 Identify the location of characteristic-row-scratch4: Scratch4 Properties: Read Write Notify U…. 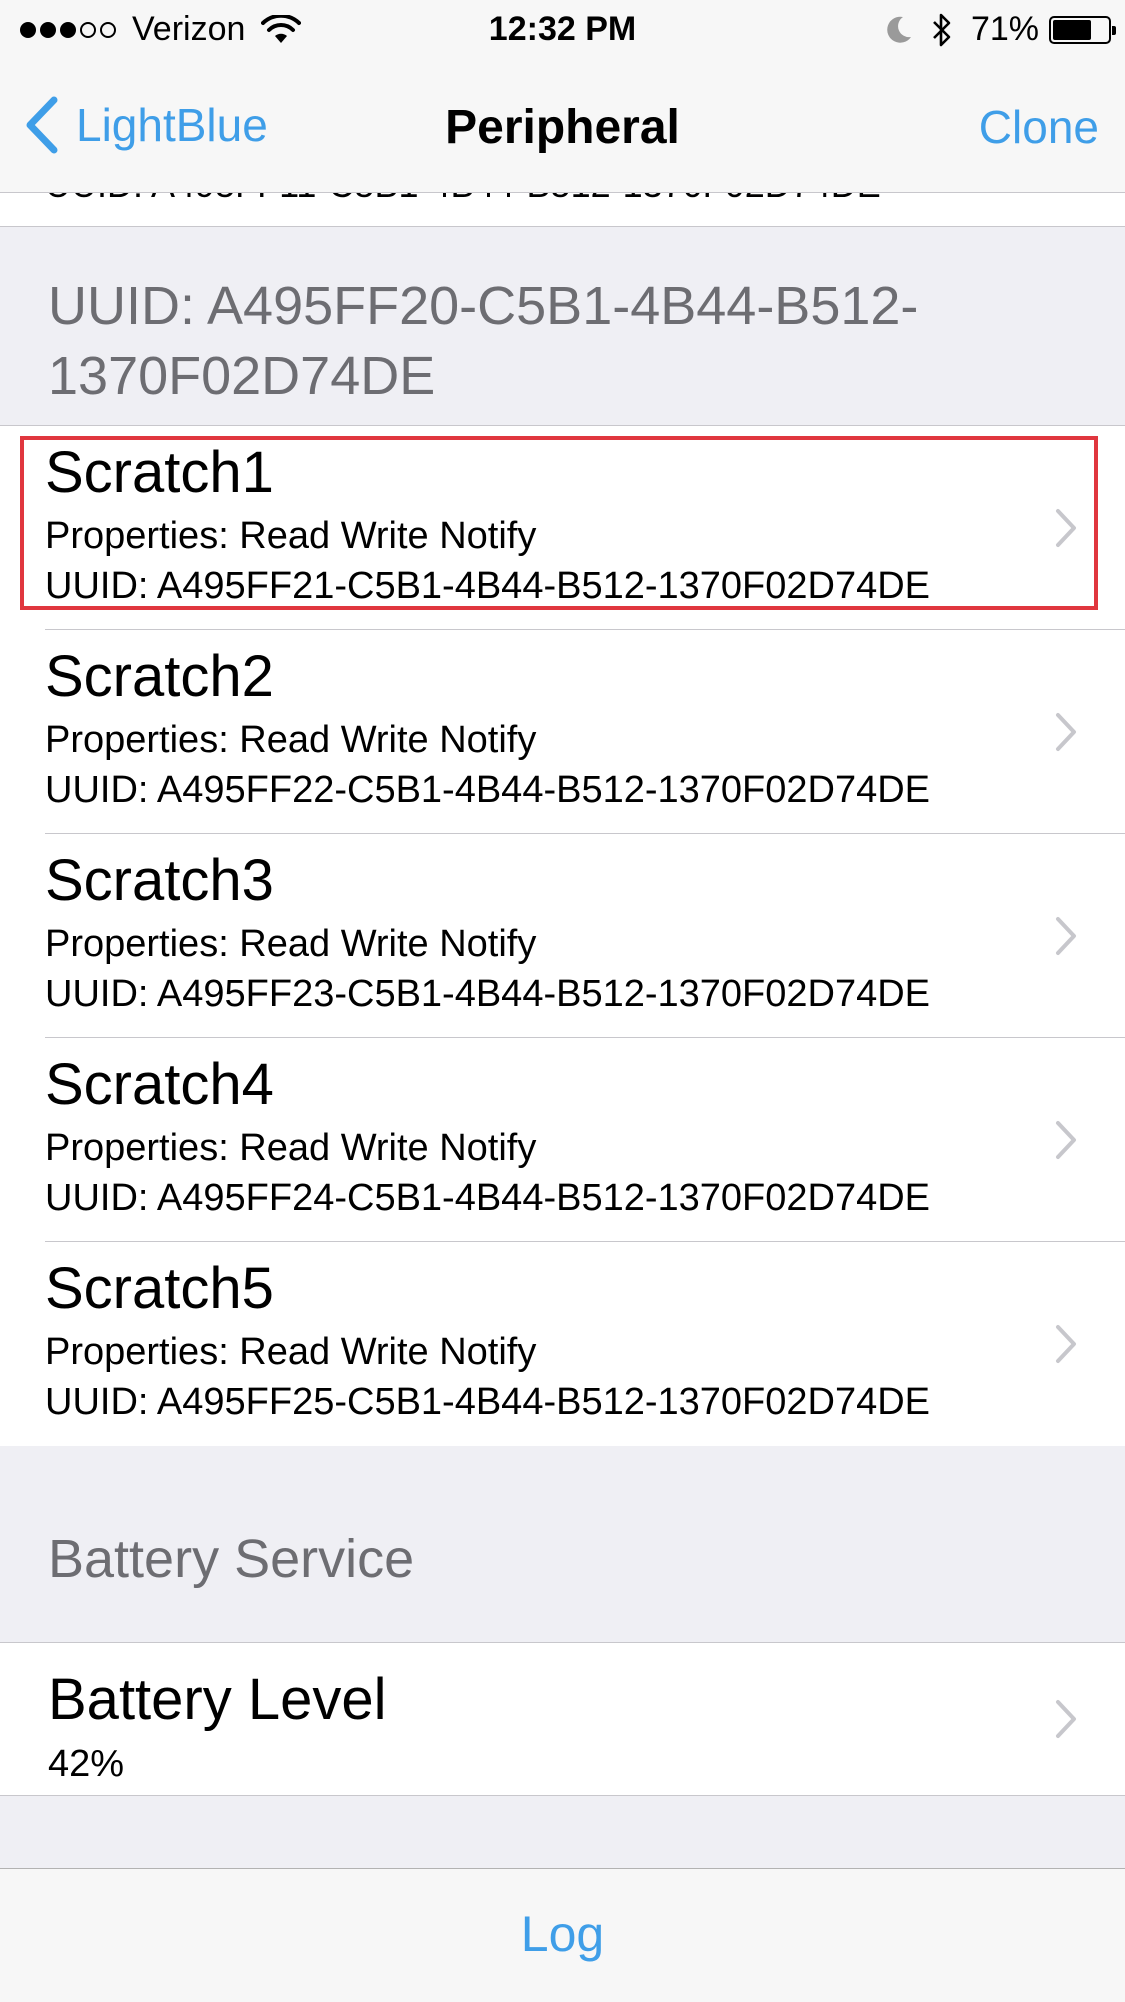
(562, 1140).